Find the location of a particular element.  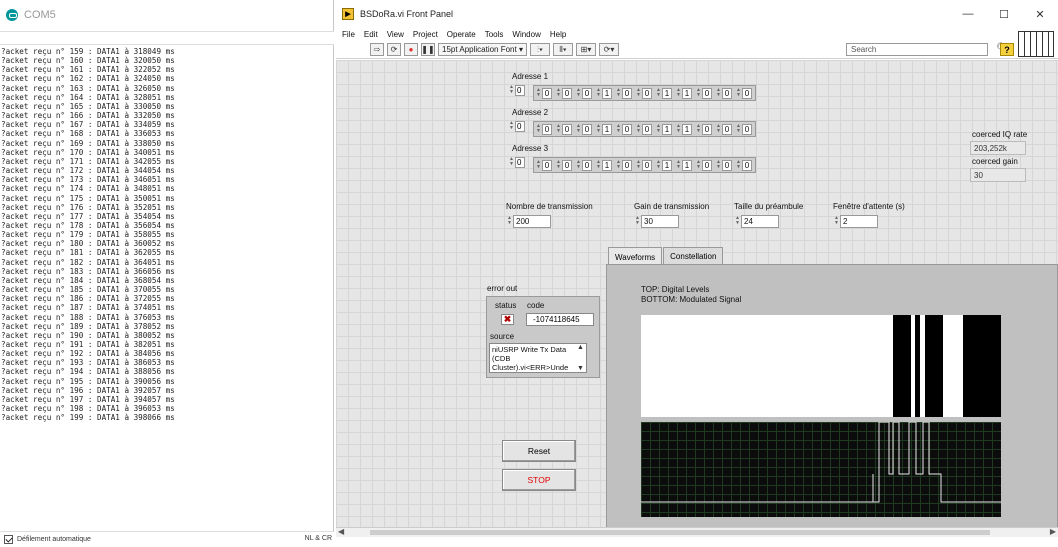

menu-item-project: Project is located at coordinates (425, 34).